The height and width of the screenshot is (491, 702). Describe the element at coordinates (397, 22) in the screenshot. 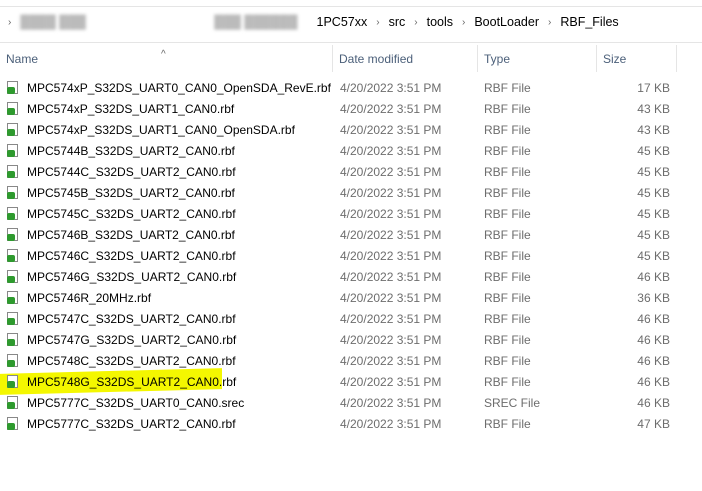

I see `breadcrumb-item: src` at that location.